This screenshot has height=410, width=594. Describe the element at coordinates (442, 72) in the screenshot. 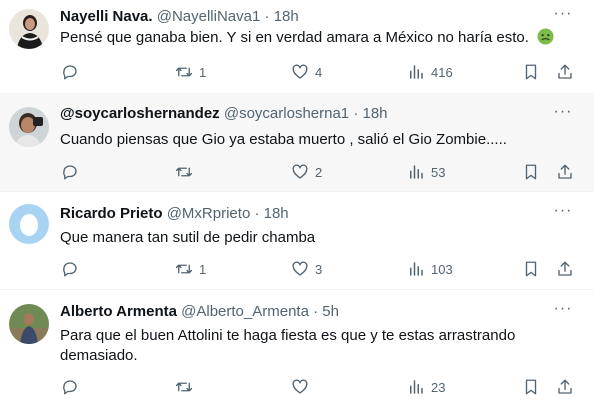

I see `view-count: 416` at that location.